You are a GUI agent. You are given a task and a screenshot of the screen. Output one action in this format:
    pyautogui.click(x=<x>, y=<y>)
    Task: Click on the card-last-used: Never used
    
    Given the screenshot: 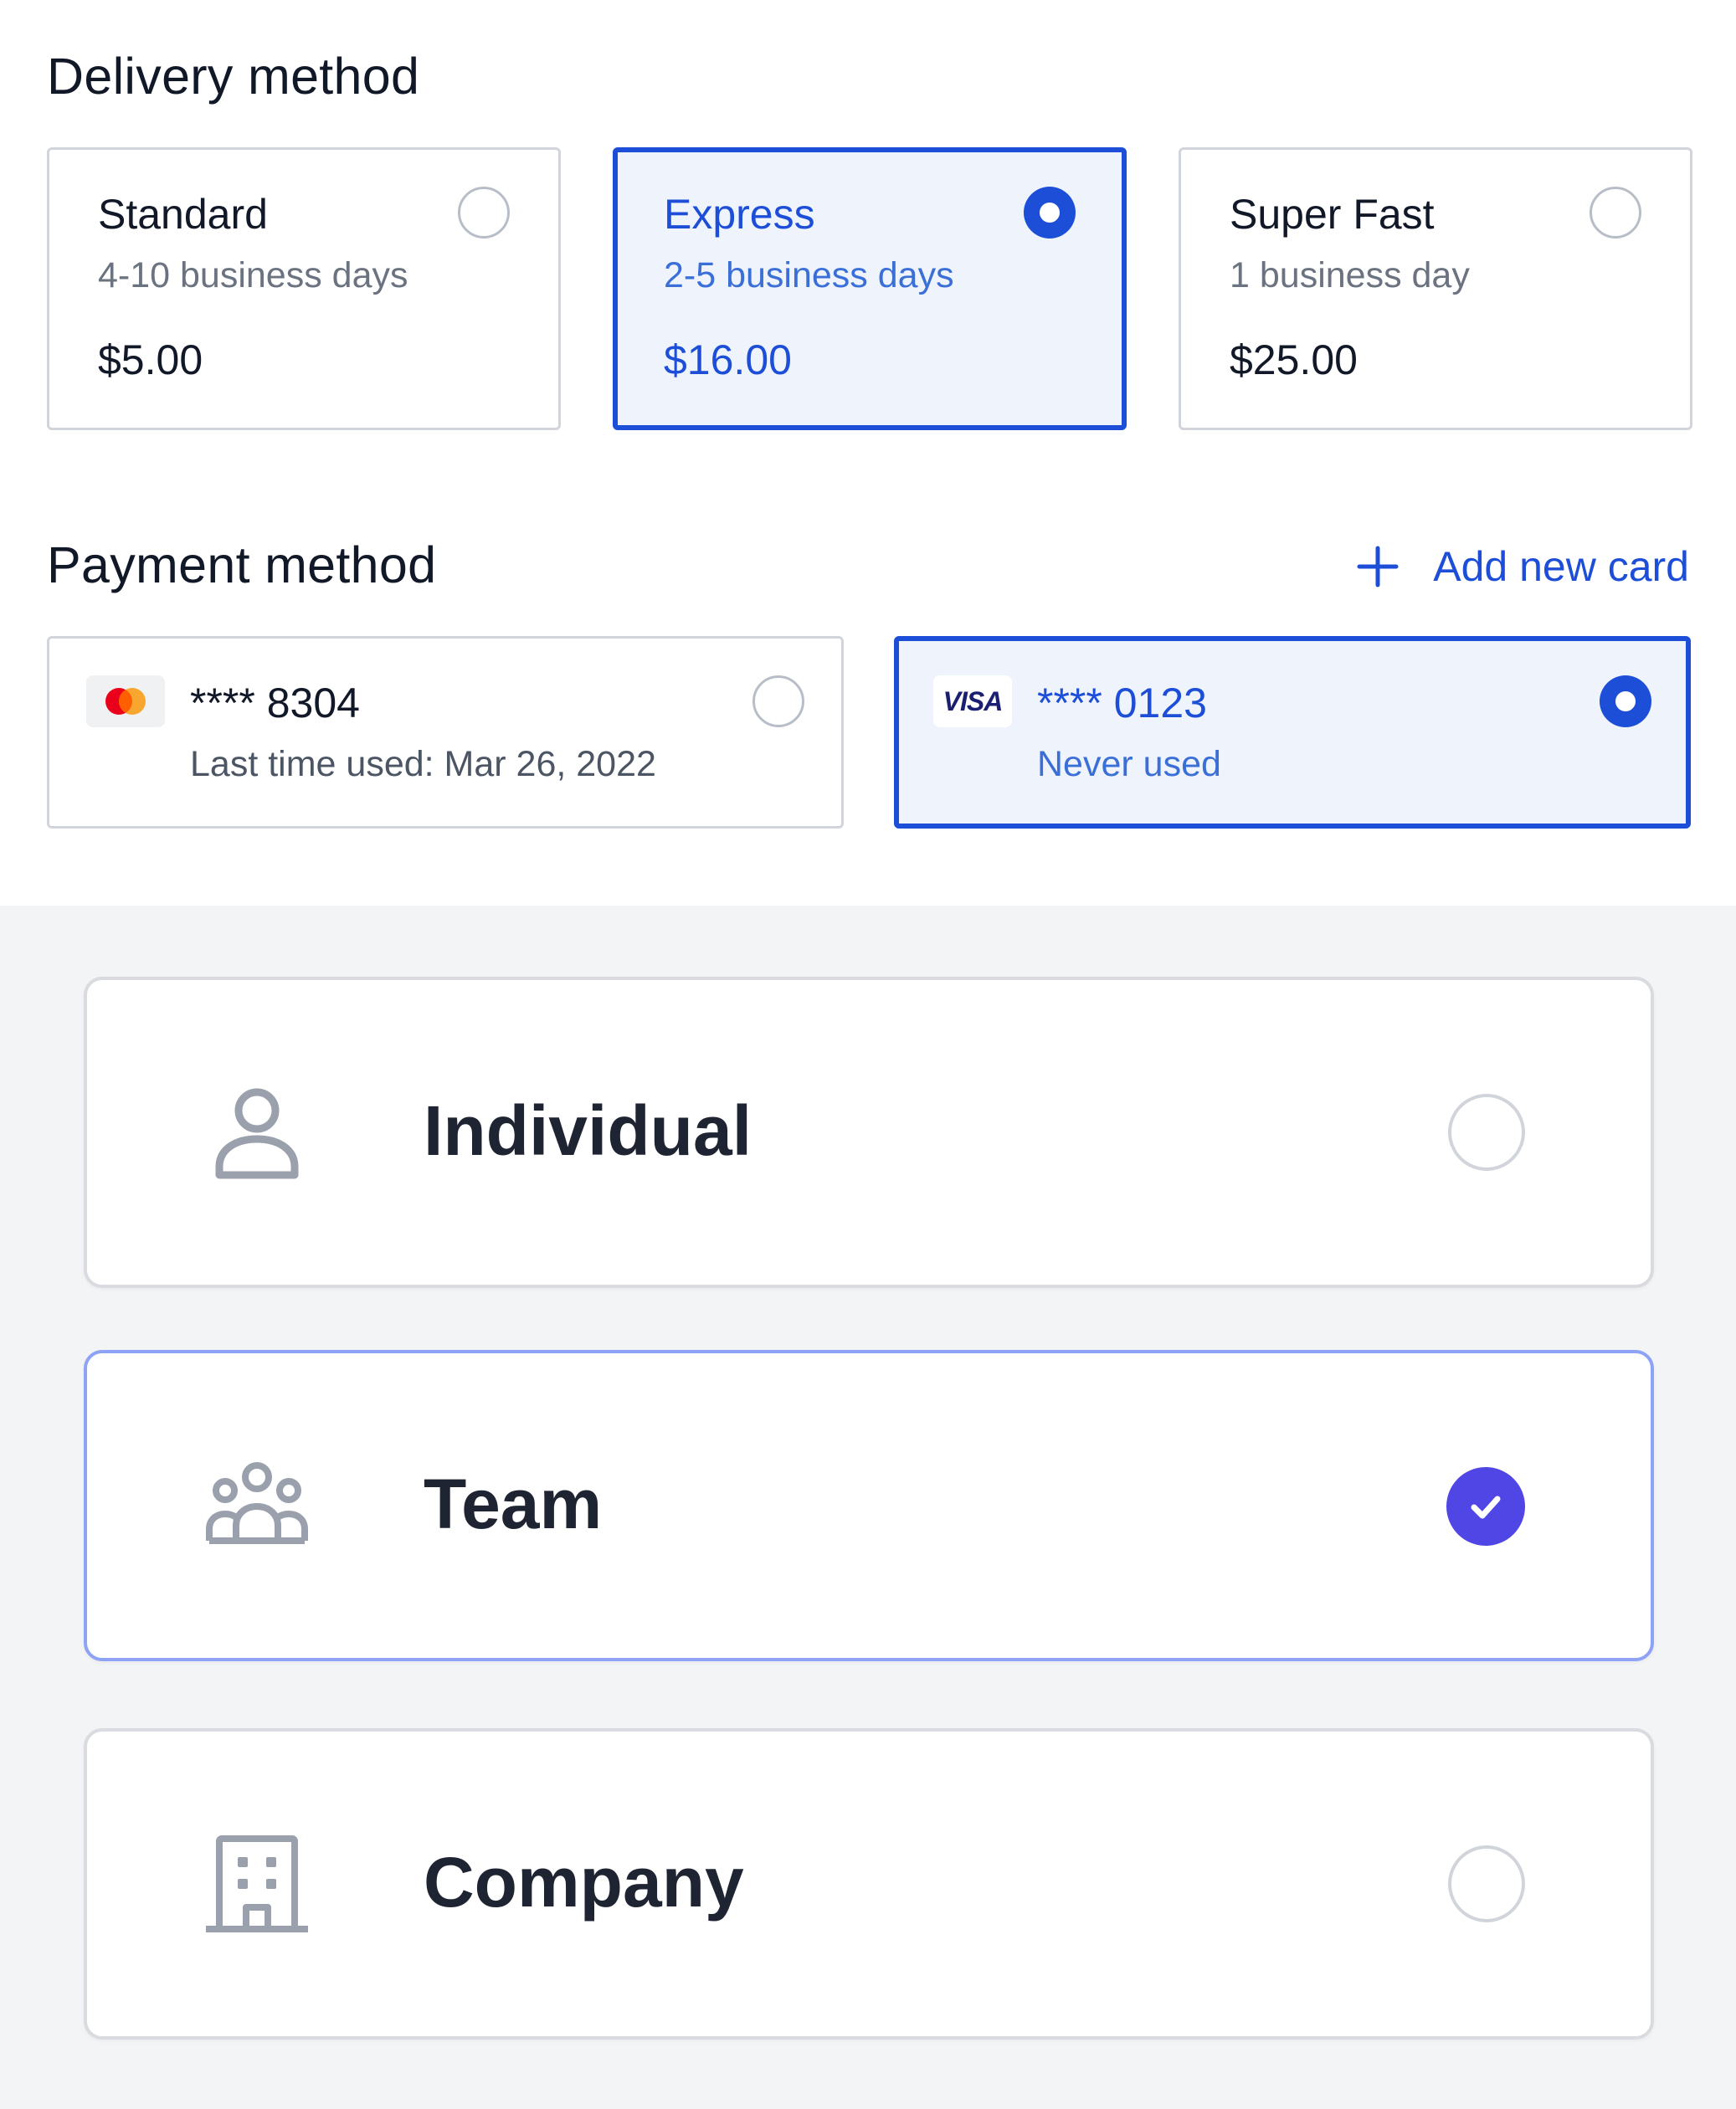 What is the action you would take?
    pyautogui.click(x=1129, y=764)
    